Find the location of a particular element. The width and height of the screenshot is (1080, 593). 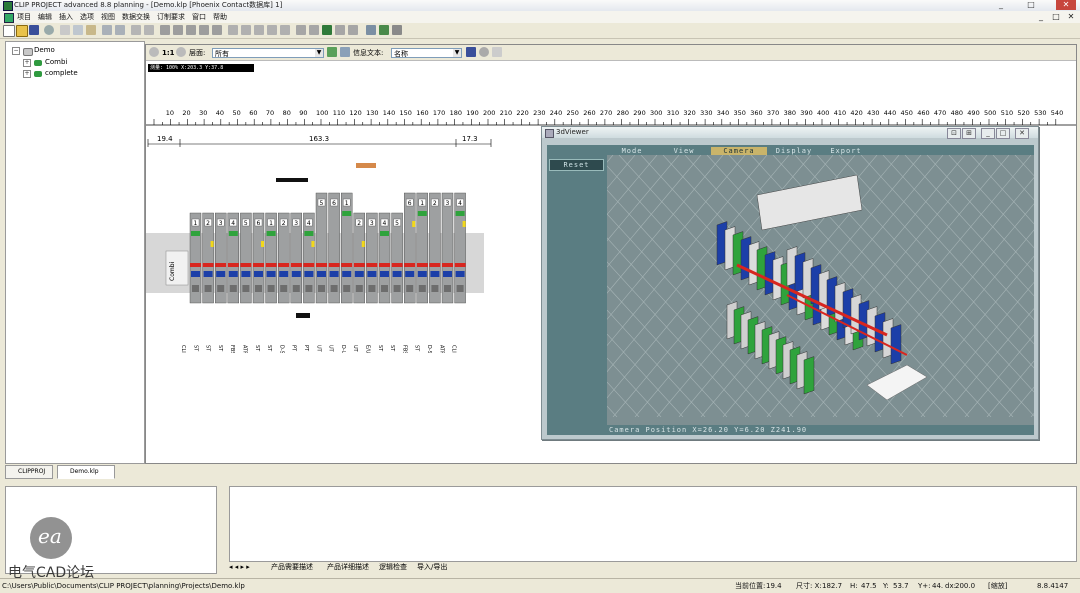

info-text-select: 名称 ▼ is located at coordinates (426, 53).